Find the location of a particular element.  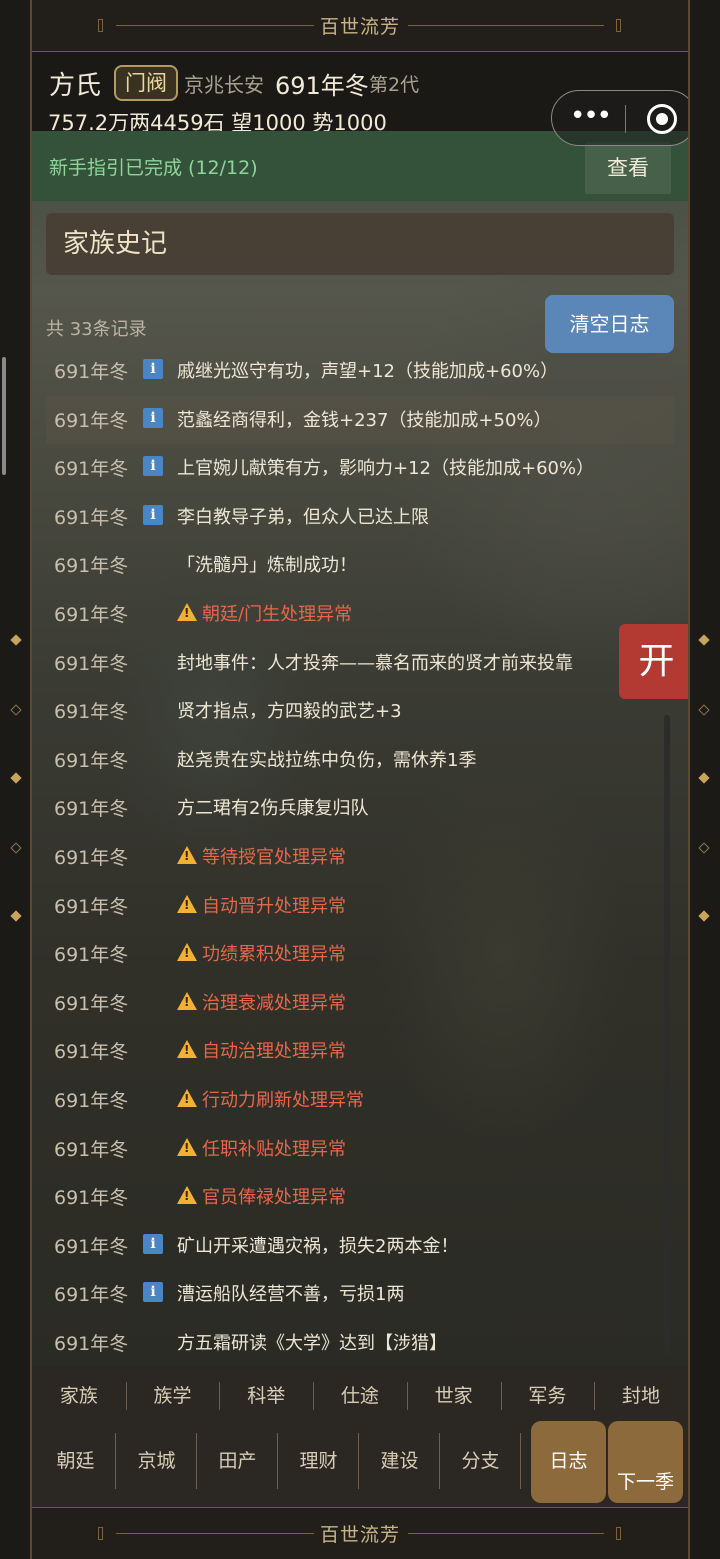

bottom-title-bar: 百世流芳 is located at coordinates (360, 1533).